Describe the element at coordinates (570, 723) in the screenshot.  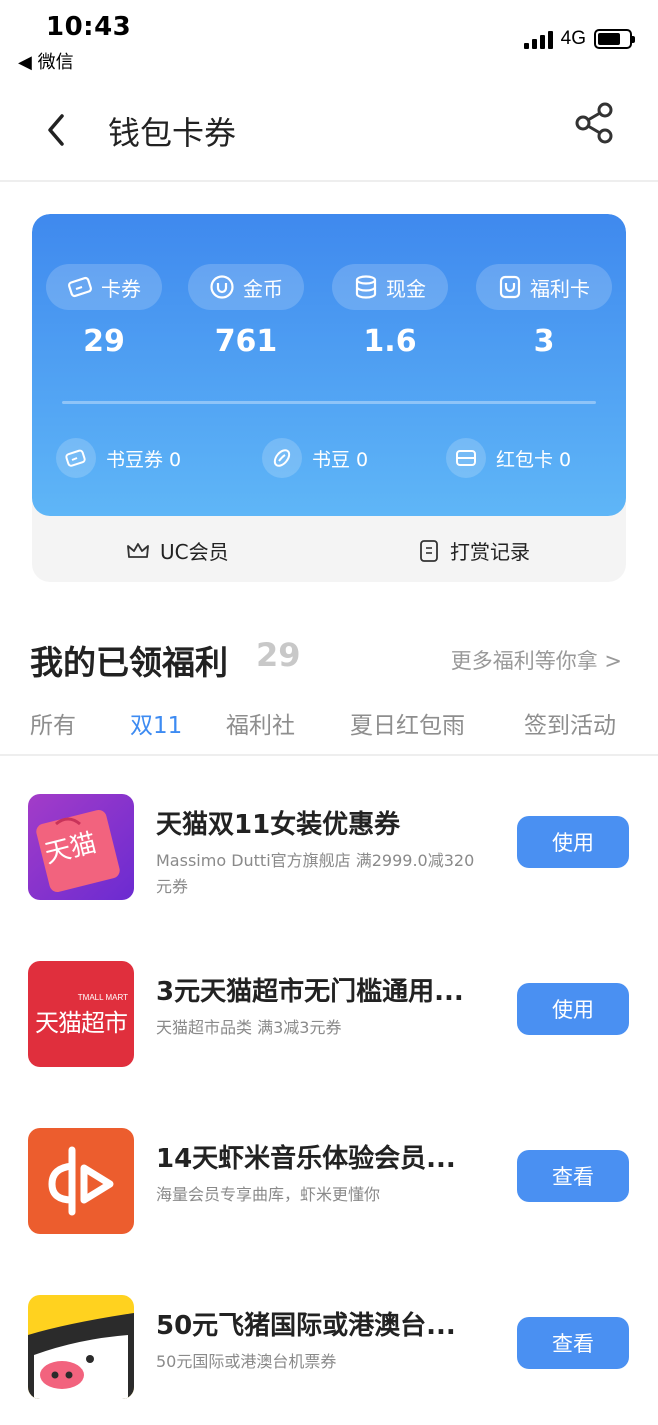
I see `tab-check-in: 签到活动` at that location.